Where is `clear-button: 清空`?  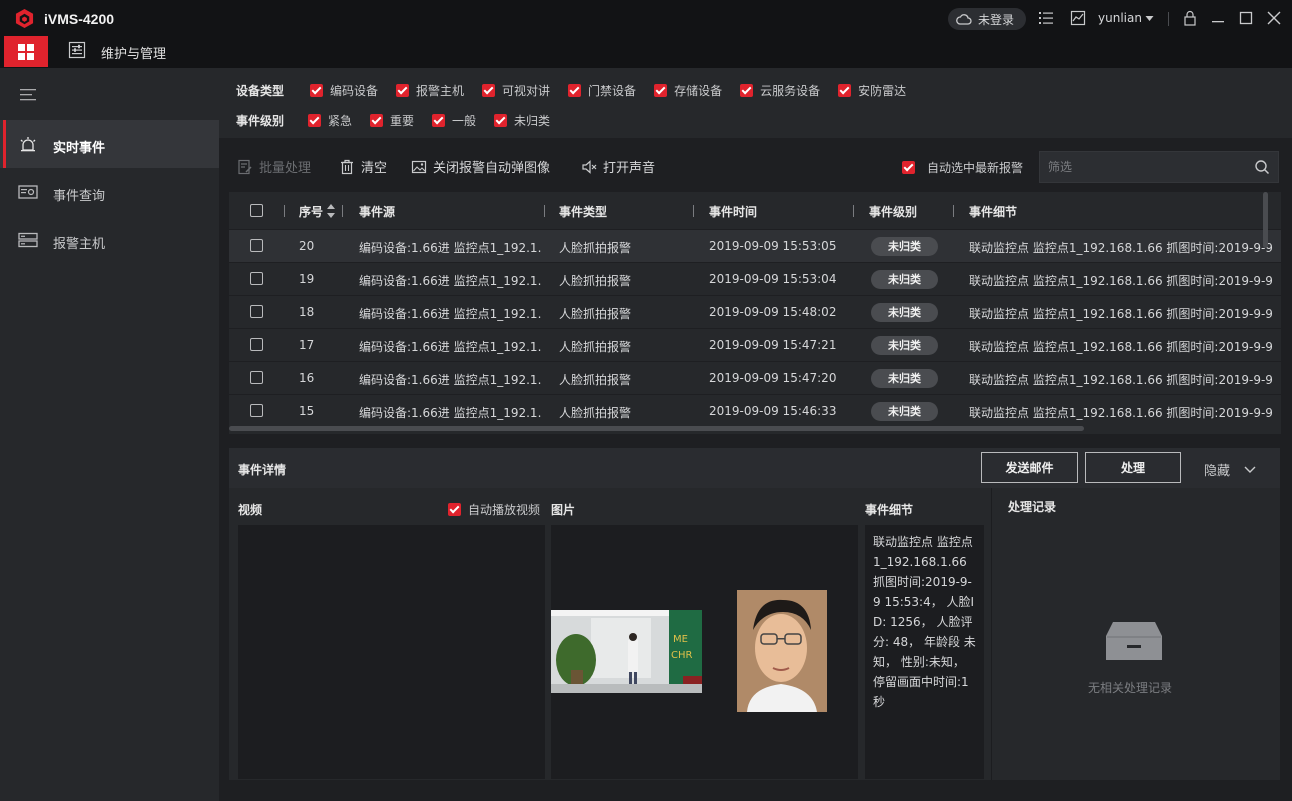
clear-button: 清空 is located at coordinates (363, 166).